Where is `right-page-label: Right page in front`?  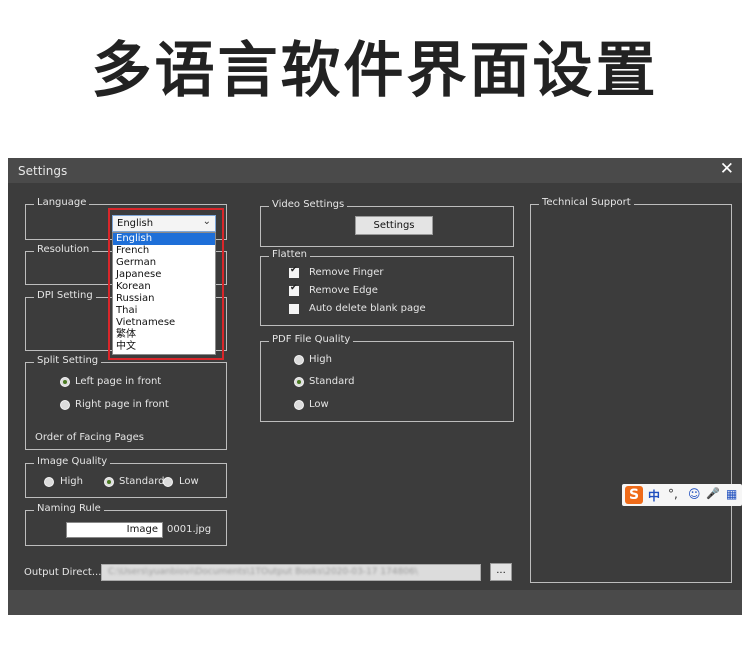 right-page-label: Right page in front is located at coordinates (122, 404).